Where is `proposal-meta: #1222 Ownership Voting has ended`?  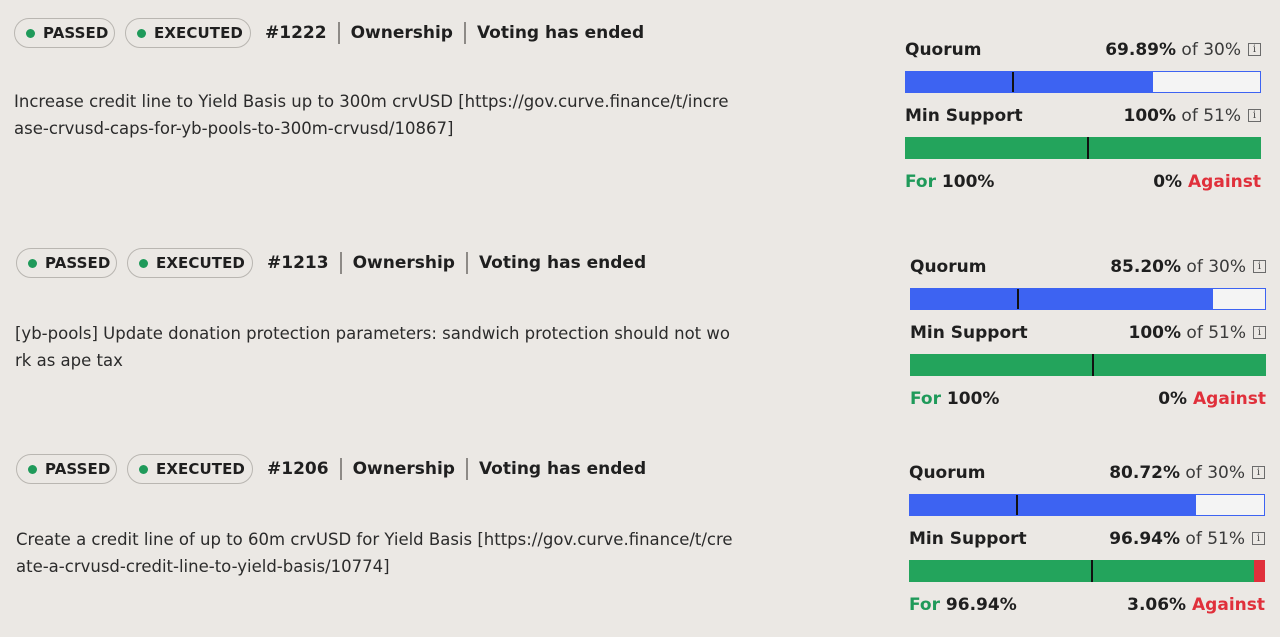
proposal-meta: #1222 Ownership Voting has ended is located at coordinates (454, 33).